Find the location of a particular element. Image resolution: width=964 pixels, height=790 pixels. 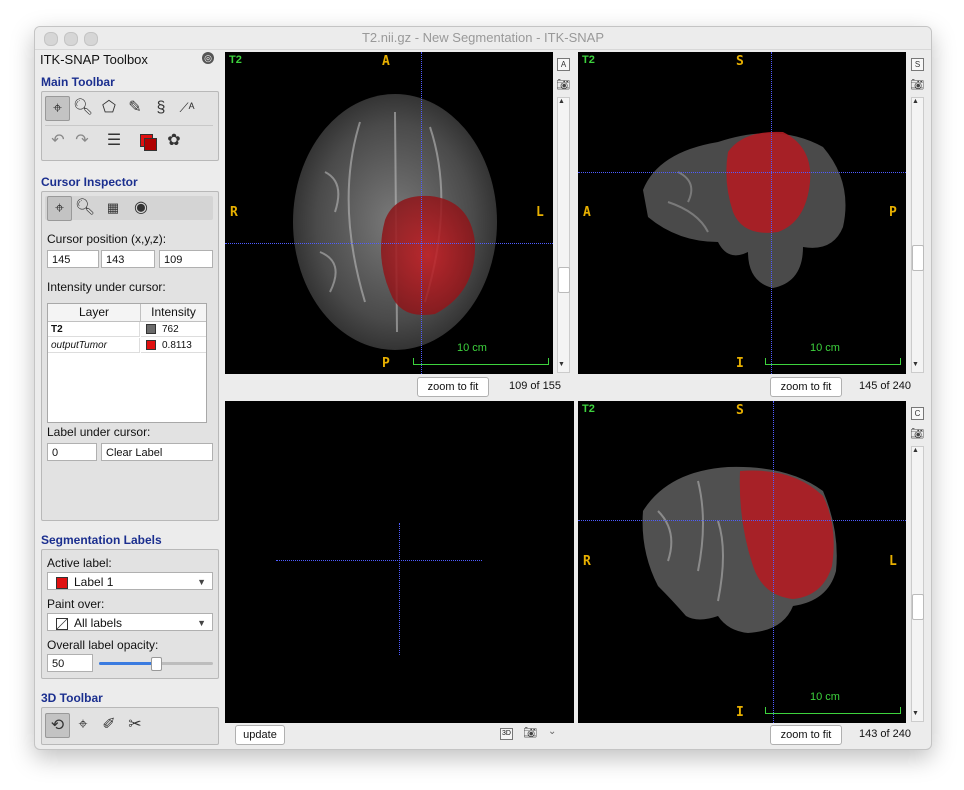

sagittal-layout-button: S is located at coordinates (917, 64).